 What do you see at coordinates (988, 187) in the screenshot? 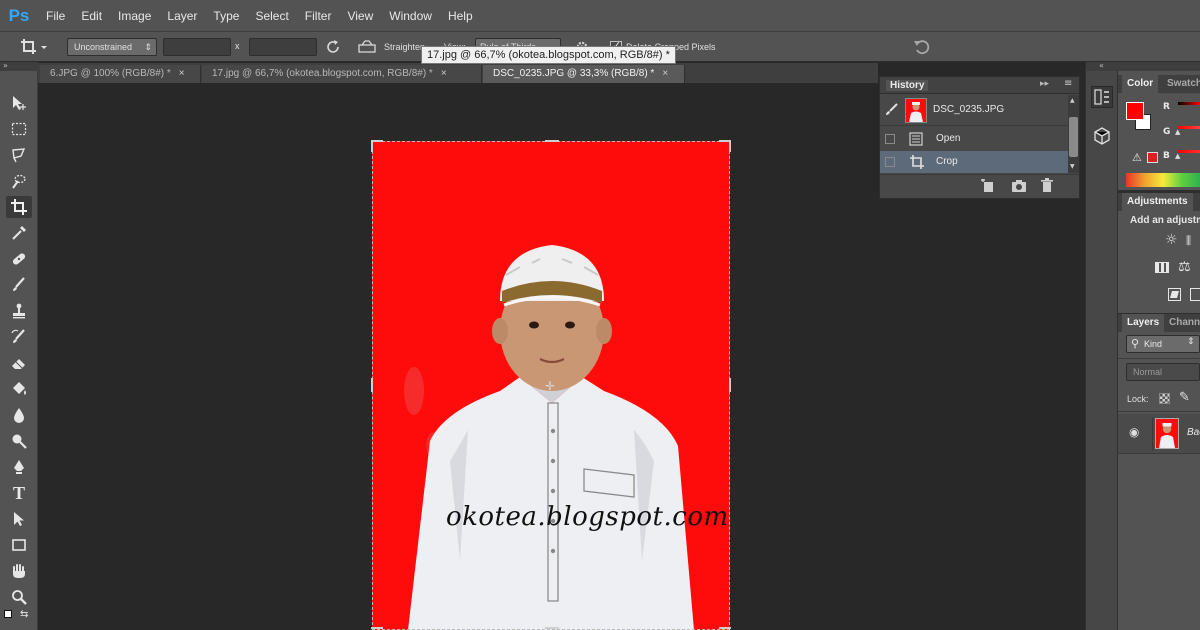
I see `new-document-from-state-icon` at bounding box center [988, 187].